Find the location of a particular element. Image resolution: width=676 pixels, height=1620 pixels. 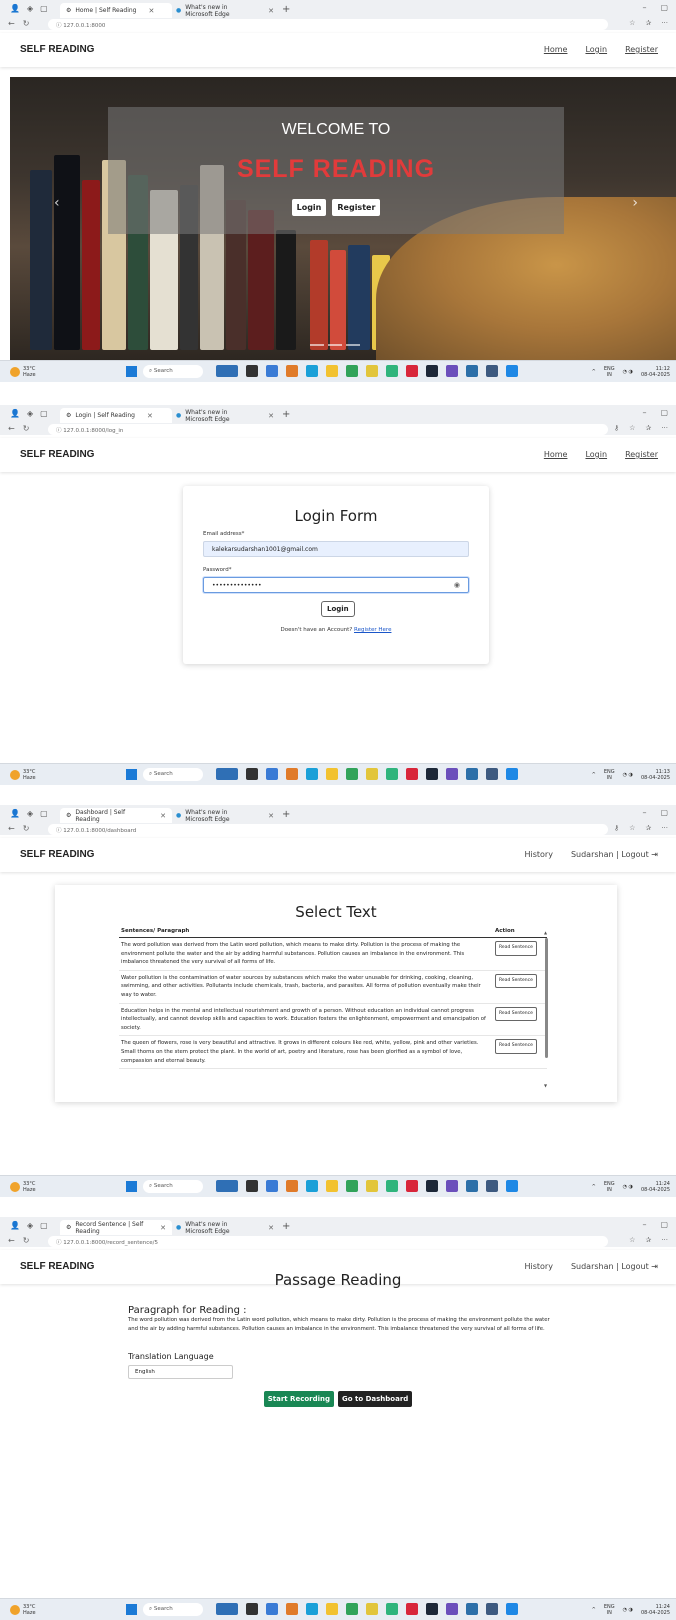

clock: 11:24 08-04-2025 is located at coordinates (655, 1610).